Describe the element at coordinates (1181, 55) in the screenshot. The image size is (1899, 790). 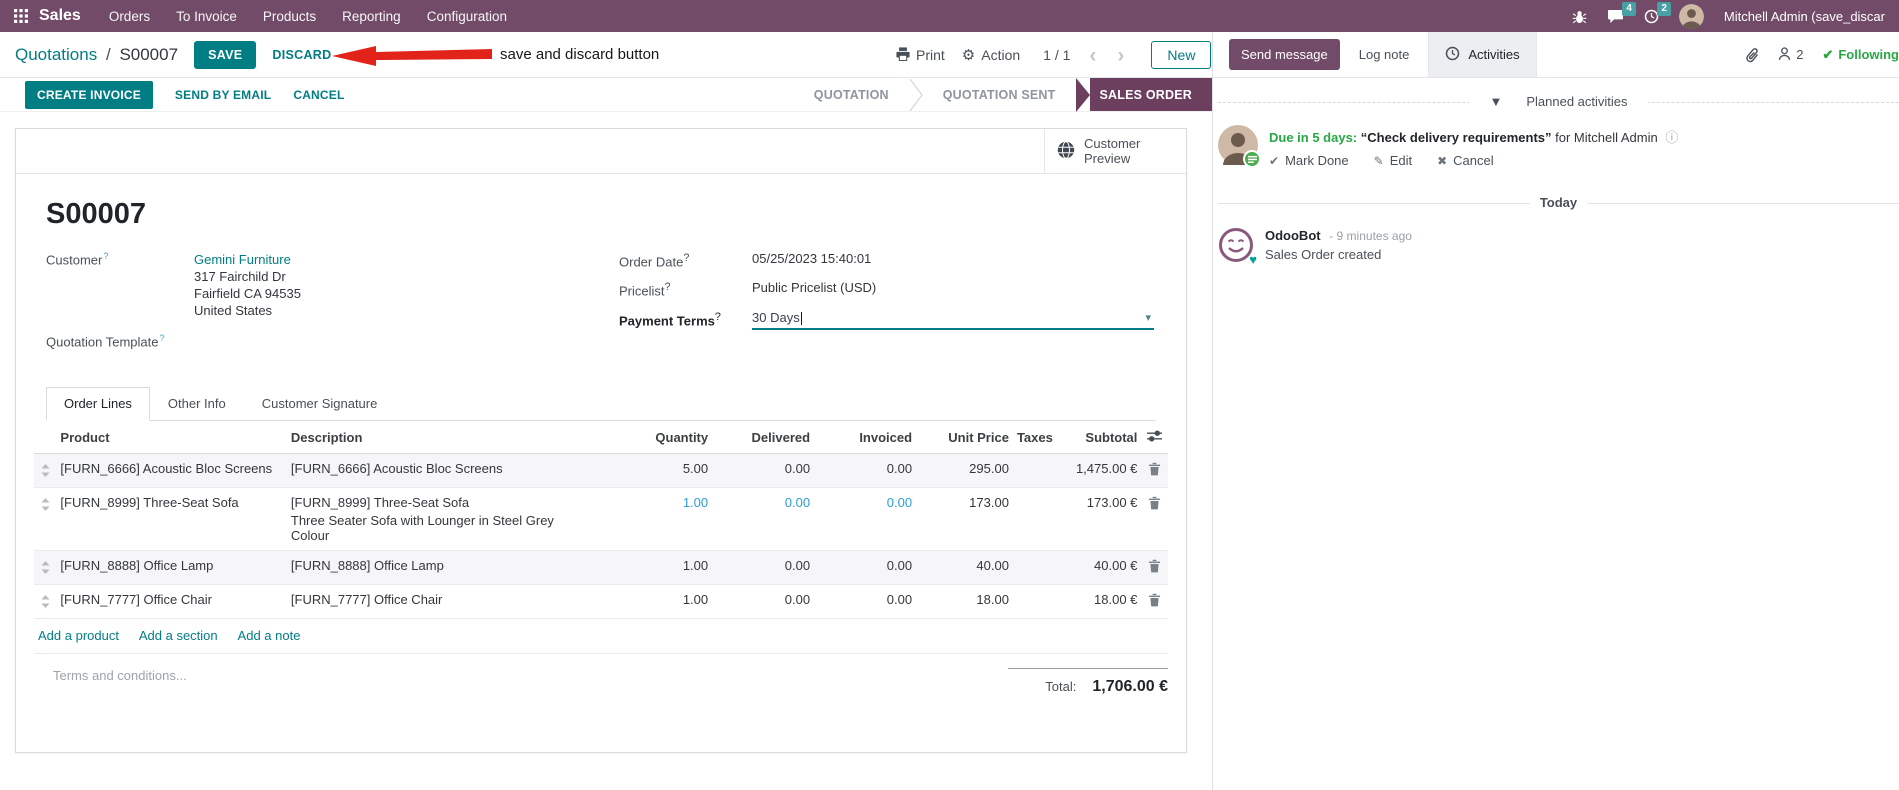
I see `new-button: New` at that location.